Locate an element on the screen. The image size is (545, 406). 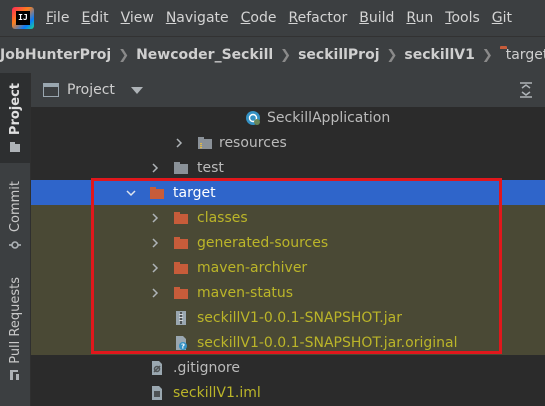
tree-item-classes: classes is located at coordinates (288, 217).